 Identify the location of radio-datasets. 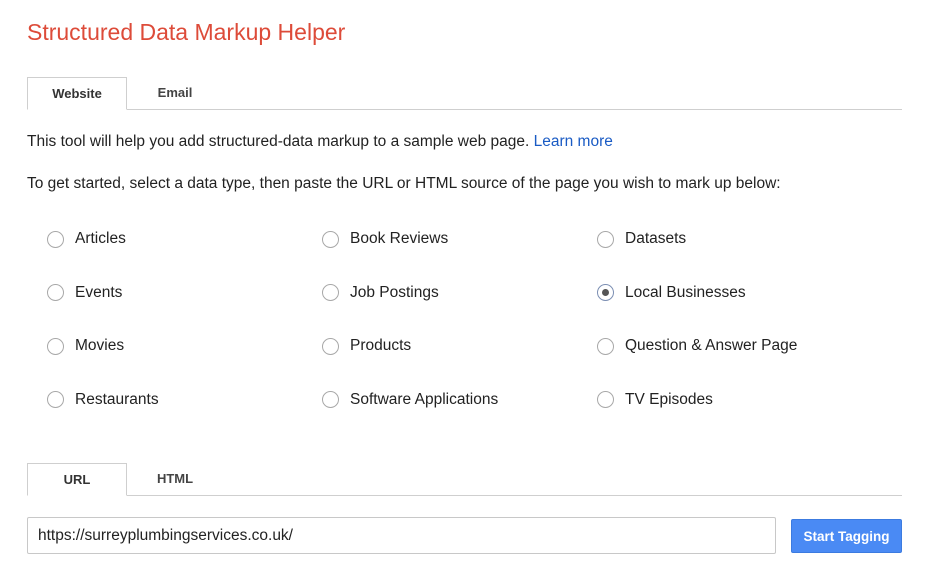
(605, 239).